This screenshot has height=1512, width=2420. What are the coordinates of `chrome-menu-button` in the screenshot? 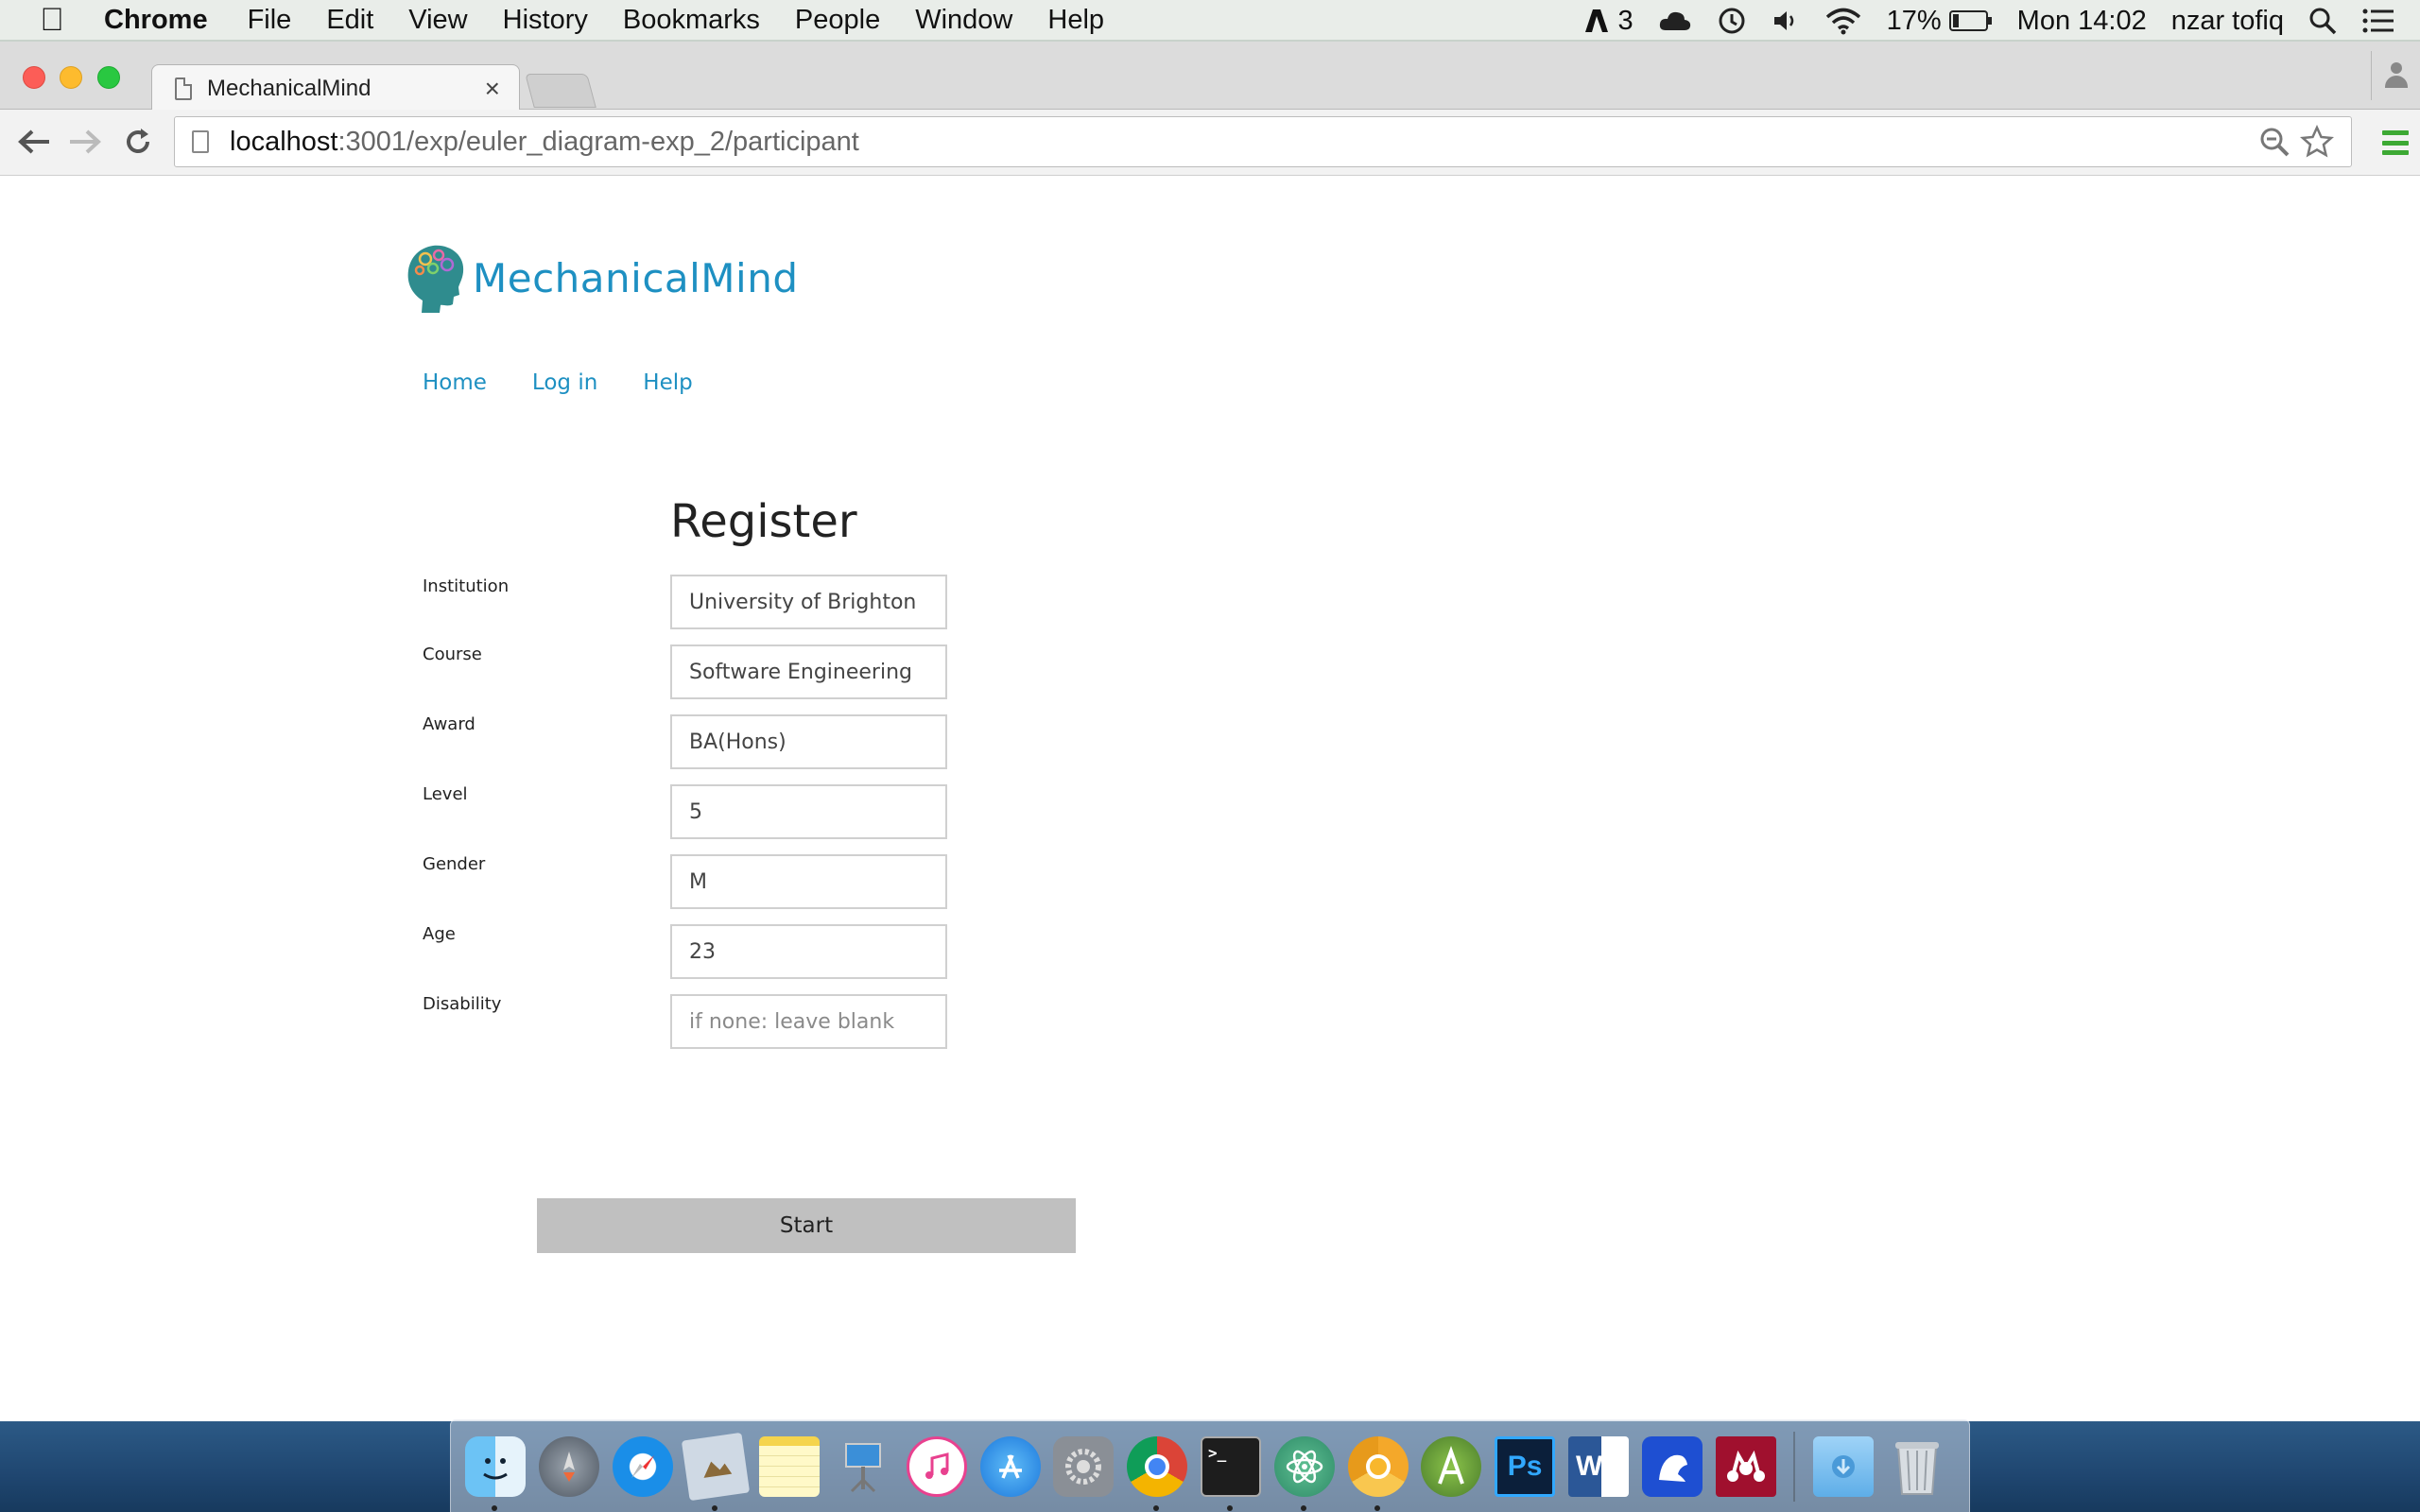 It's located at (2395, 142).